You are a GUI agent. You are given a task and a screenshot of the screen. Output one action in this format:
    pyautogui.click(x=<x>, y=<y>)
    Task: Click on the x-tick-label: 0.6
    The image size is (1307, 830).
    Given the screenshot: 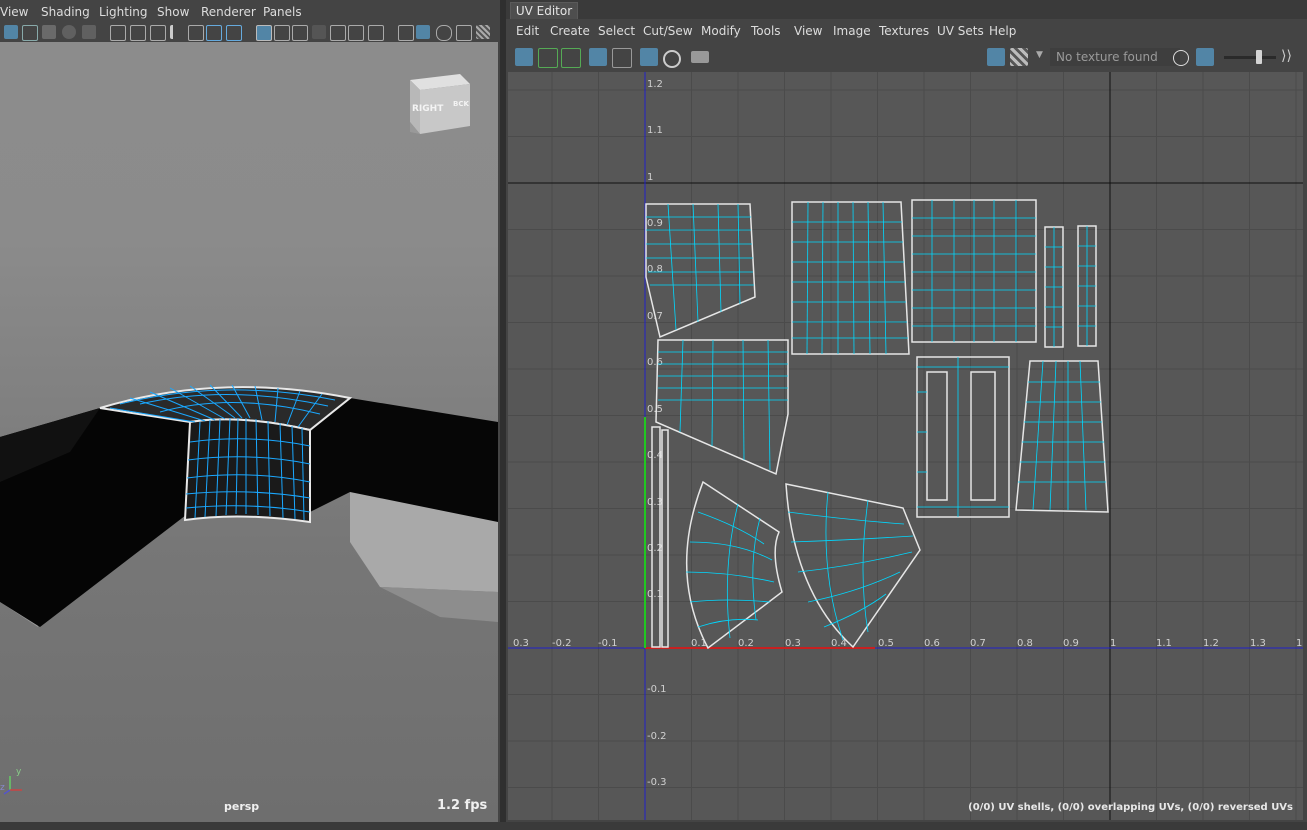 What is the action you would take?
    pyautogui.click(x=932, y=643)
    